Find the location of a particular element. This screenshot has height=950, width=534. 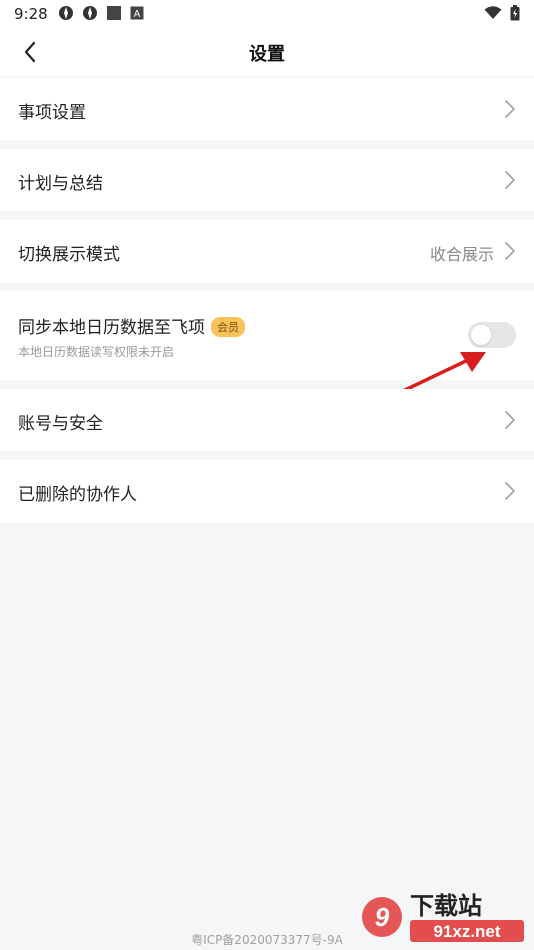

watermark-site-text: 91xz.net is located at coordinates (466, 931).